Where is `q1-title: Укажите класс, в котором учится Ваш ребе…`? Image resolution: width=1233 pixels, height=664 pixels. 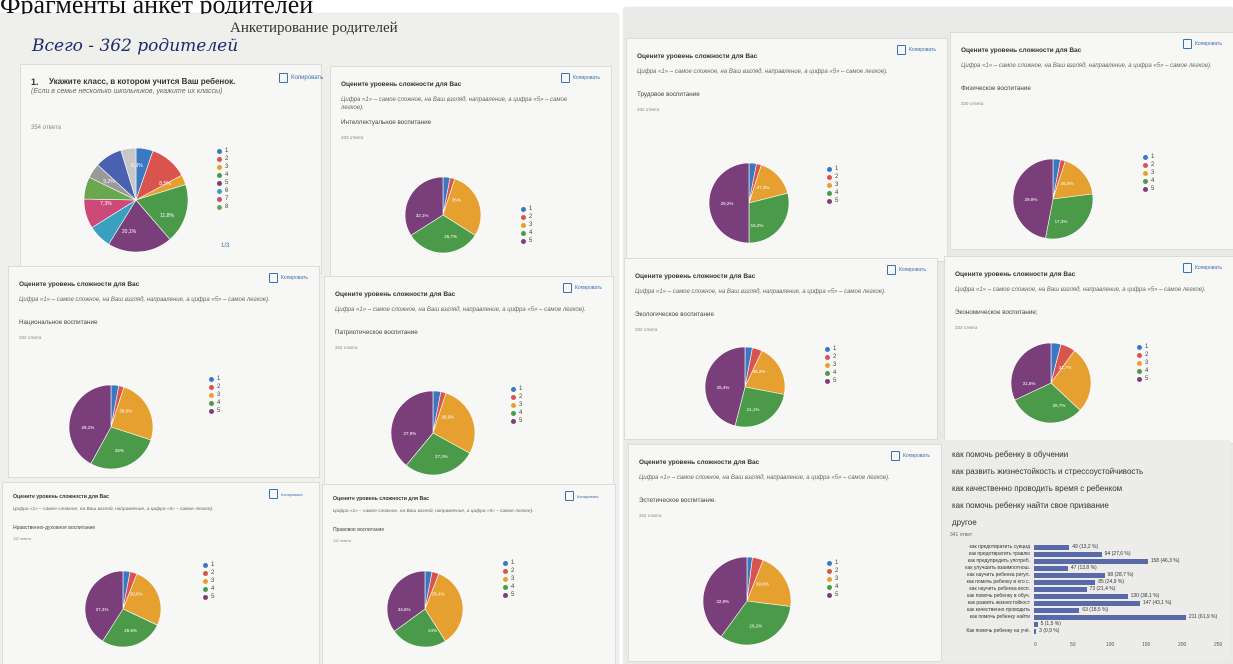
q1-title: Укажите класс, в котором учится Ваш ребе… is located at coordinates (142, 81).